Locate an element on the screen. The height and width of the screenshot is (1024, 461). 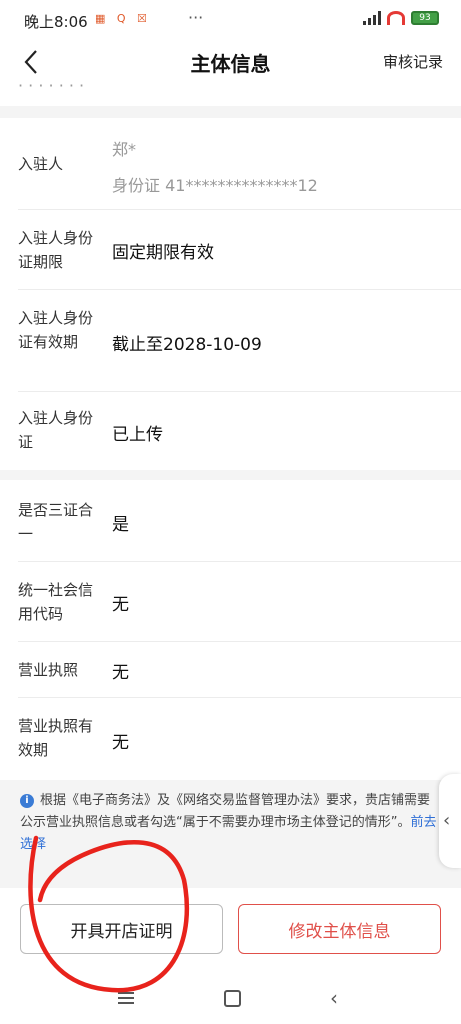
back-arrow-icon is located at coordinates (31, 62).